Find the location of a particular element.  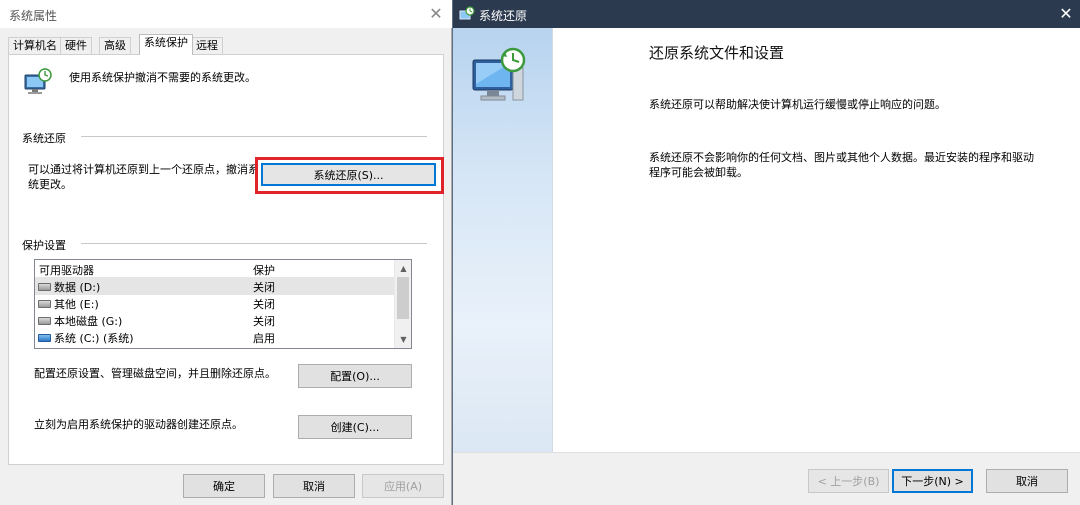

protection-section-divider is located at coordinates (254, 243).